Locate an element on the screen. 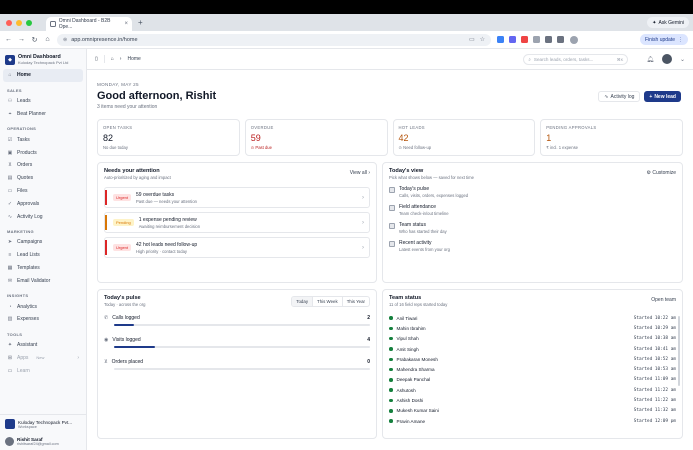 The image size is (693, 450). team-member-row: Ashutosh Started 11:22 am is located at coordinates (532, 390).